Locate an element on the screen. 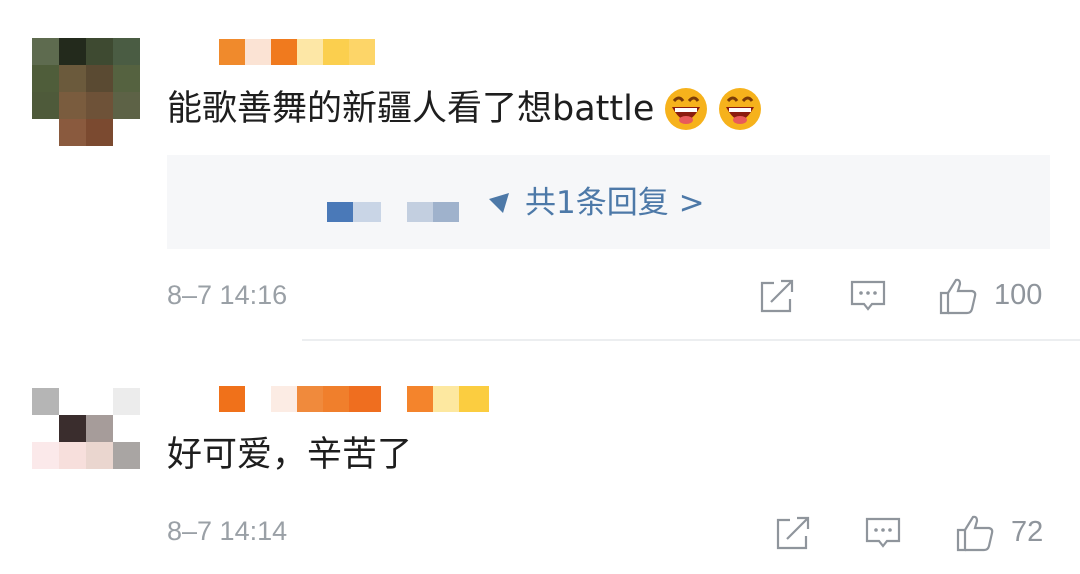 This screenshot has height=574, width=1080. triangle-arrow-icon is located at coordinates (499, 203).